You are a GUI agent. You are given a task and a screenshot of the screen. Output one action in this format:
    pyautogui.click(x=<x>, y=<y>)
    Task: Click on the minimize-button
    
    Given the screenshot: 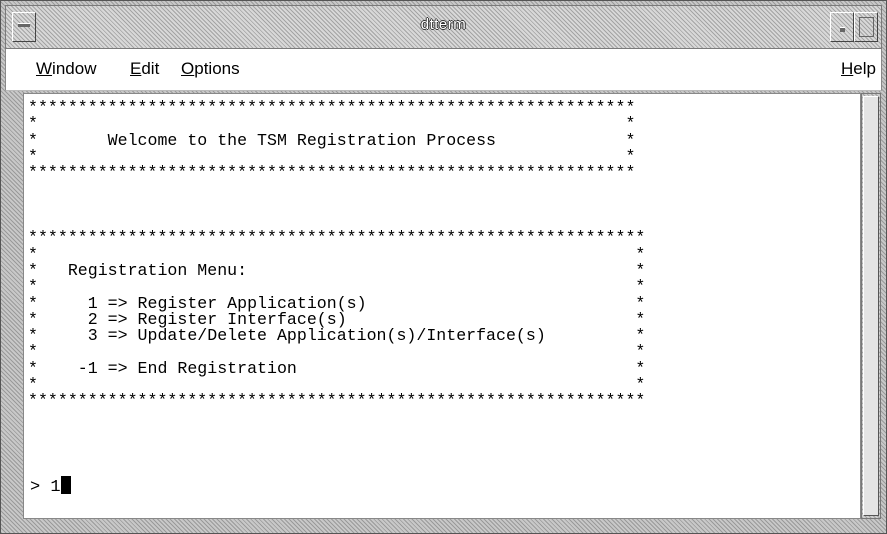 What is the action you would take?
    pyautogui.click(x=842, y=27)
    